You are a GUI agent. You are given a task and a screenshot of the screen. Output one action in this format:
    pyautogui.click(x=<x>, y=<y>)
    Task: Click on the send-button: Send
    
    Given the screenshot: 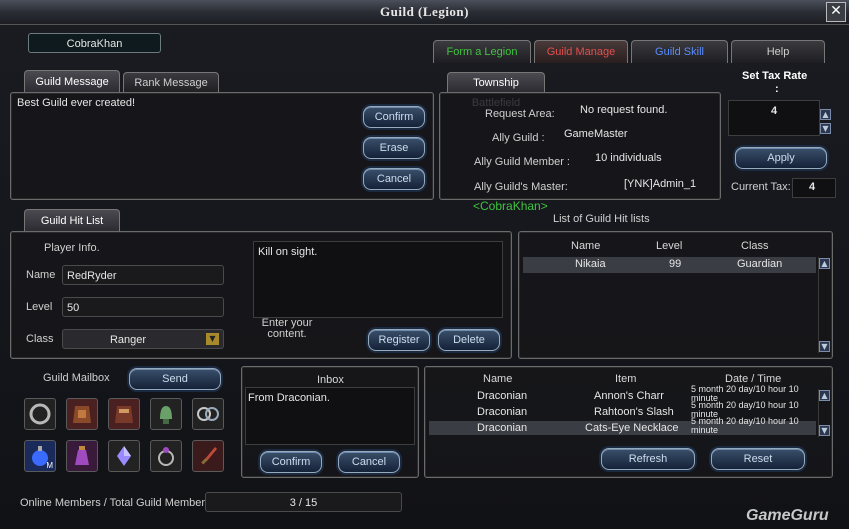 What is the action you would take?
    pyautogui.click(x=175, y=379)
    